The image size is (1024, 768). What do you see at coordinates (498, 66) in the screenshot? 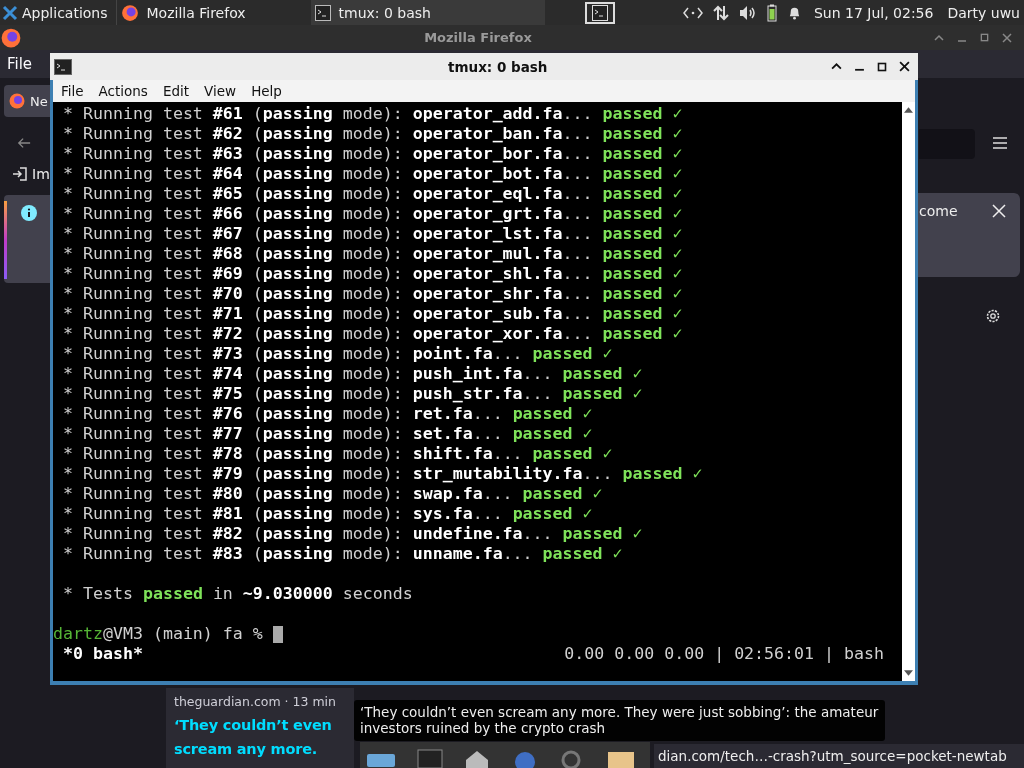
I see `window-title: tmux: 0 bash` at bounding box center [498, 66].